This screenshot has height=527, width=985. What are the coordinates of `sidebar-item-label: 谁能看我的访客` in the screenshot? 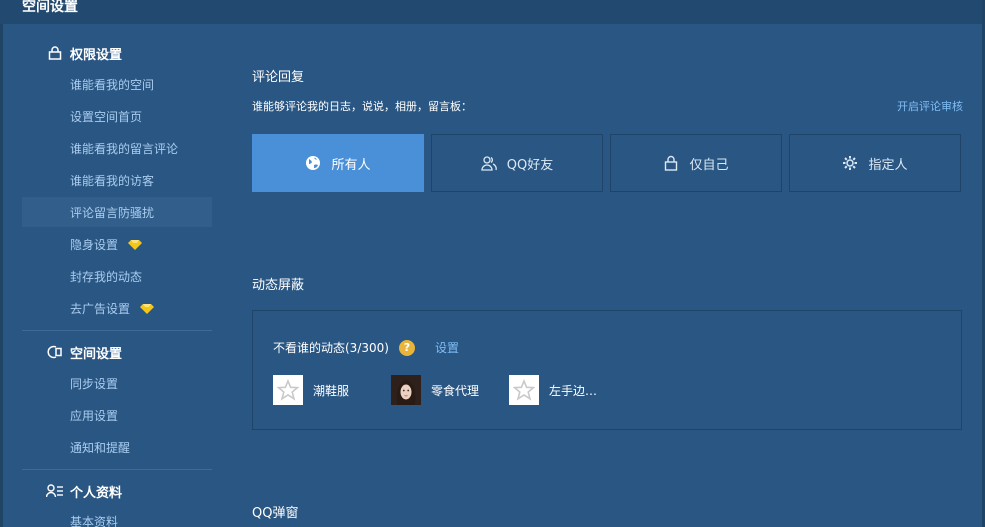 It's located at (112, 180).